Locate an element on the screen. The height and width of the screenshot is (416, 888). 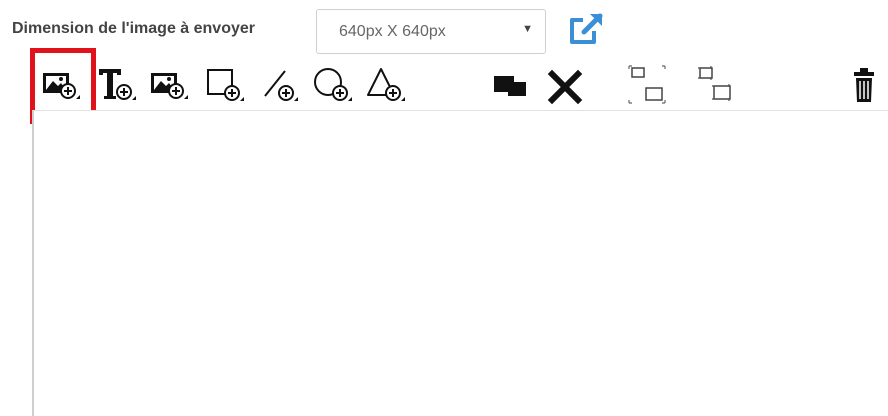
ungroup-button is located at coordinates (716, 85).